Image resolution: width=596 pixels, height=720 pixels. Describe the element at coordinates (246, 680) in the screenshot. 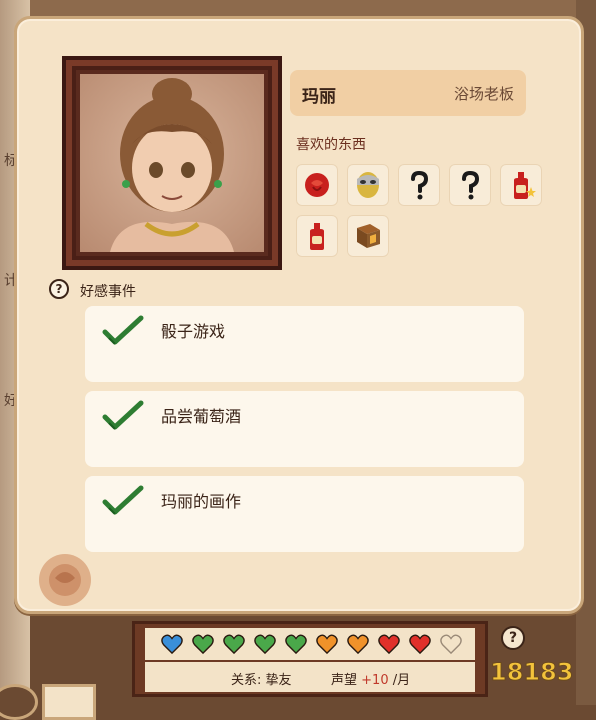

I see `relation-label: 关系:` at that location.